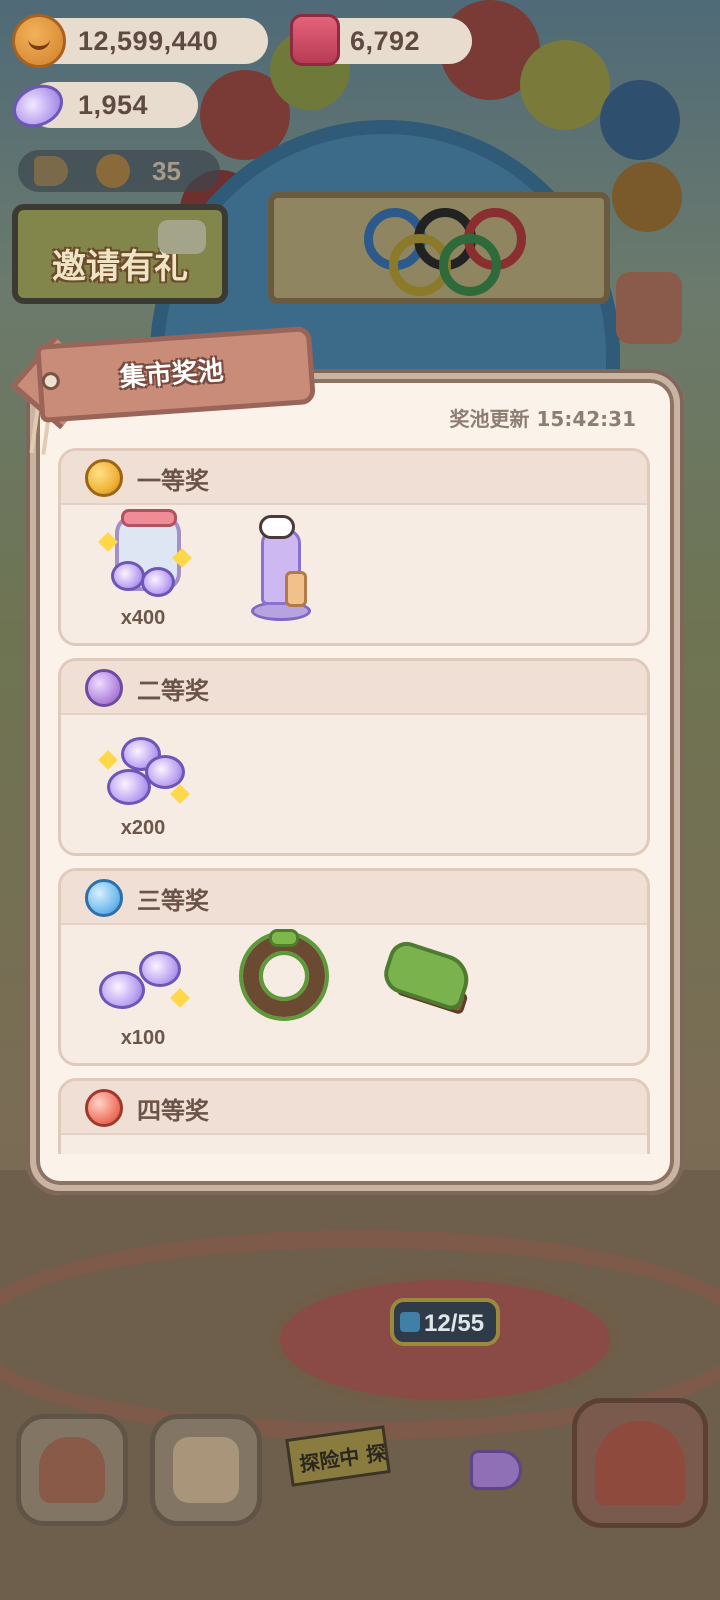 Image resolution: width=720 pixels, height=1600 pixels. I want to click on tier-header: 四等奖, so click(354, 1108).